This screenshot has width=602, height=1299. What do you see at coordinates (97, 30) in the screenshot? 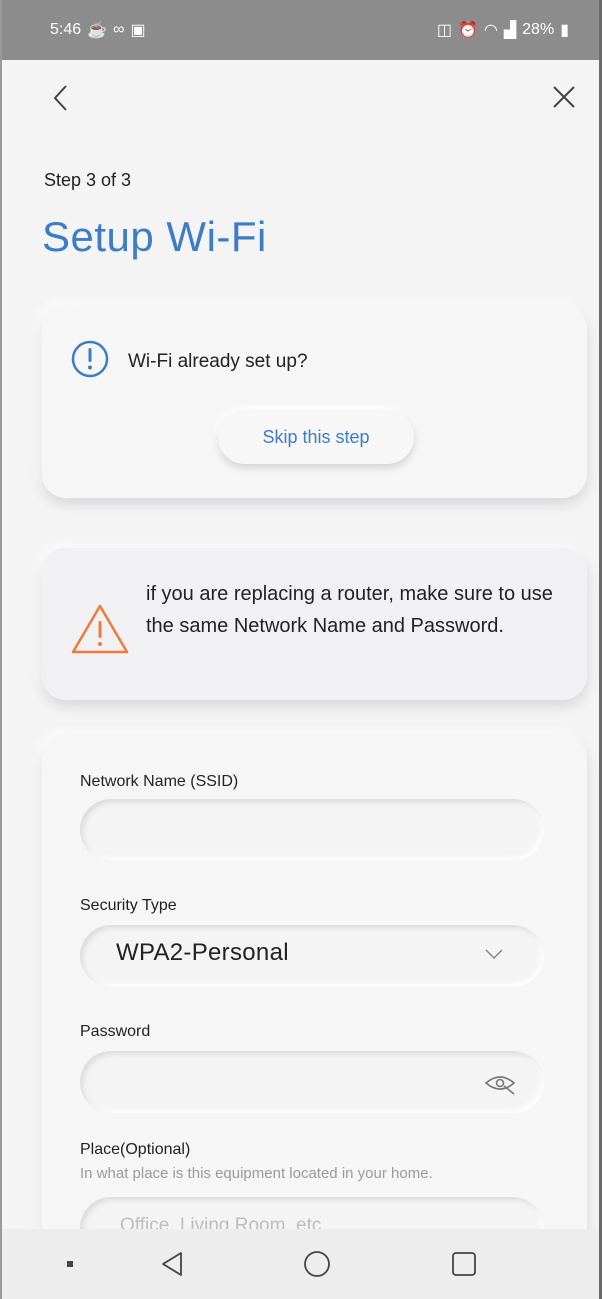
I see `notification-icon: ☕` at bounding box center [97, 30].